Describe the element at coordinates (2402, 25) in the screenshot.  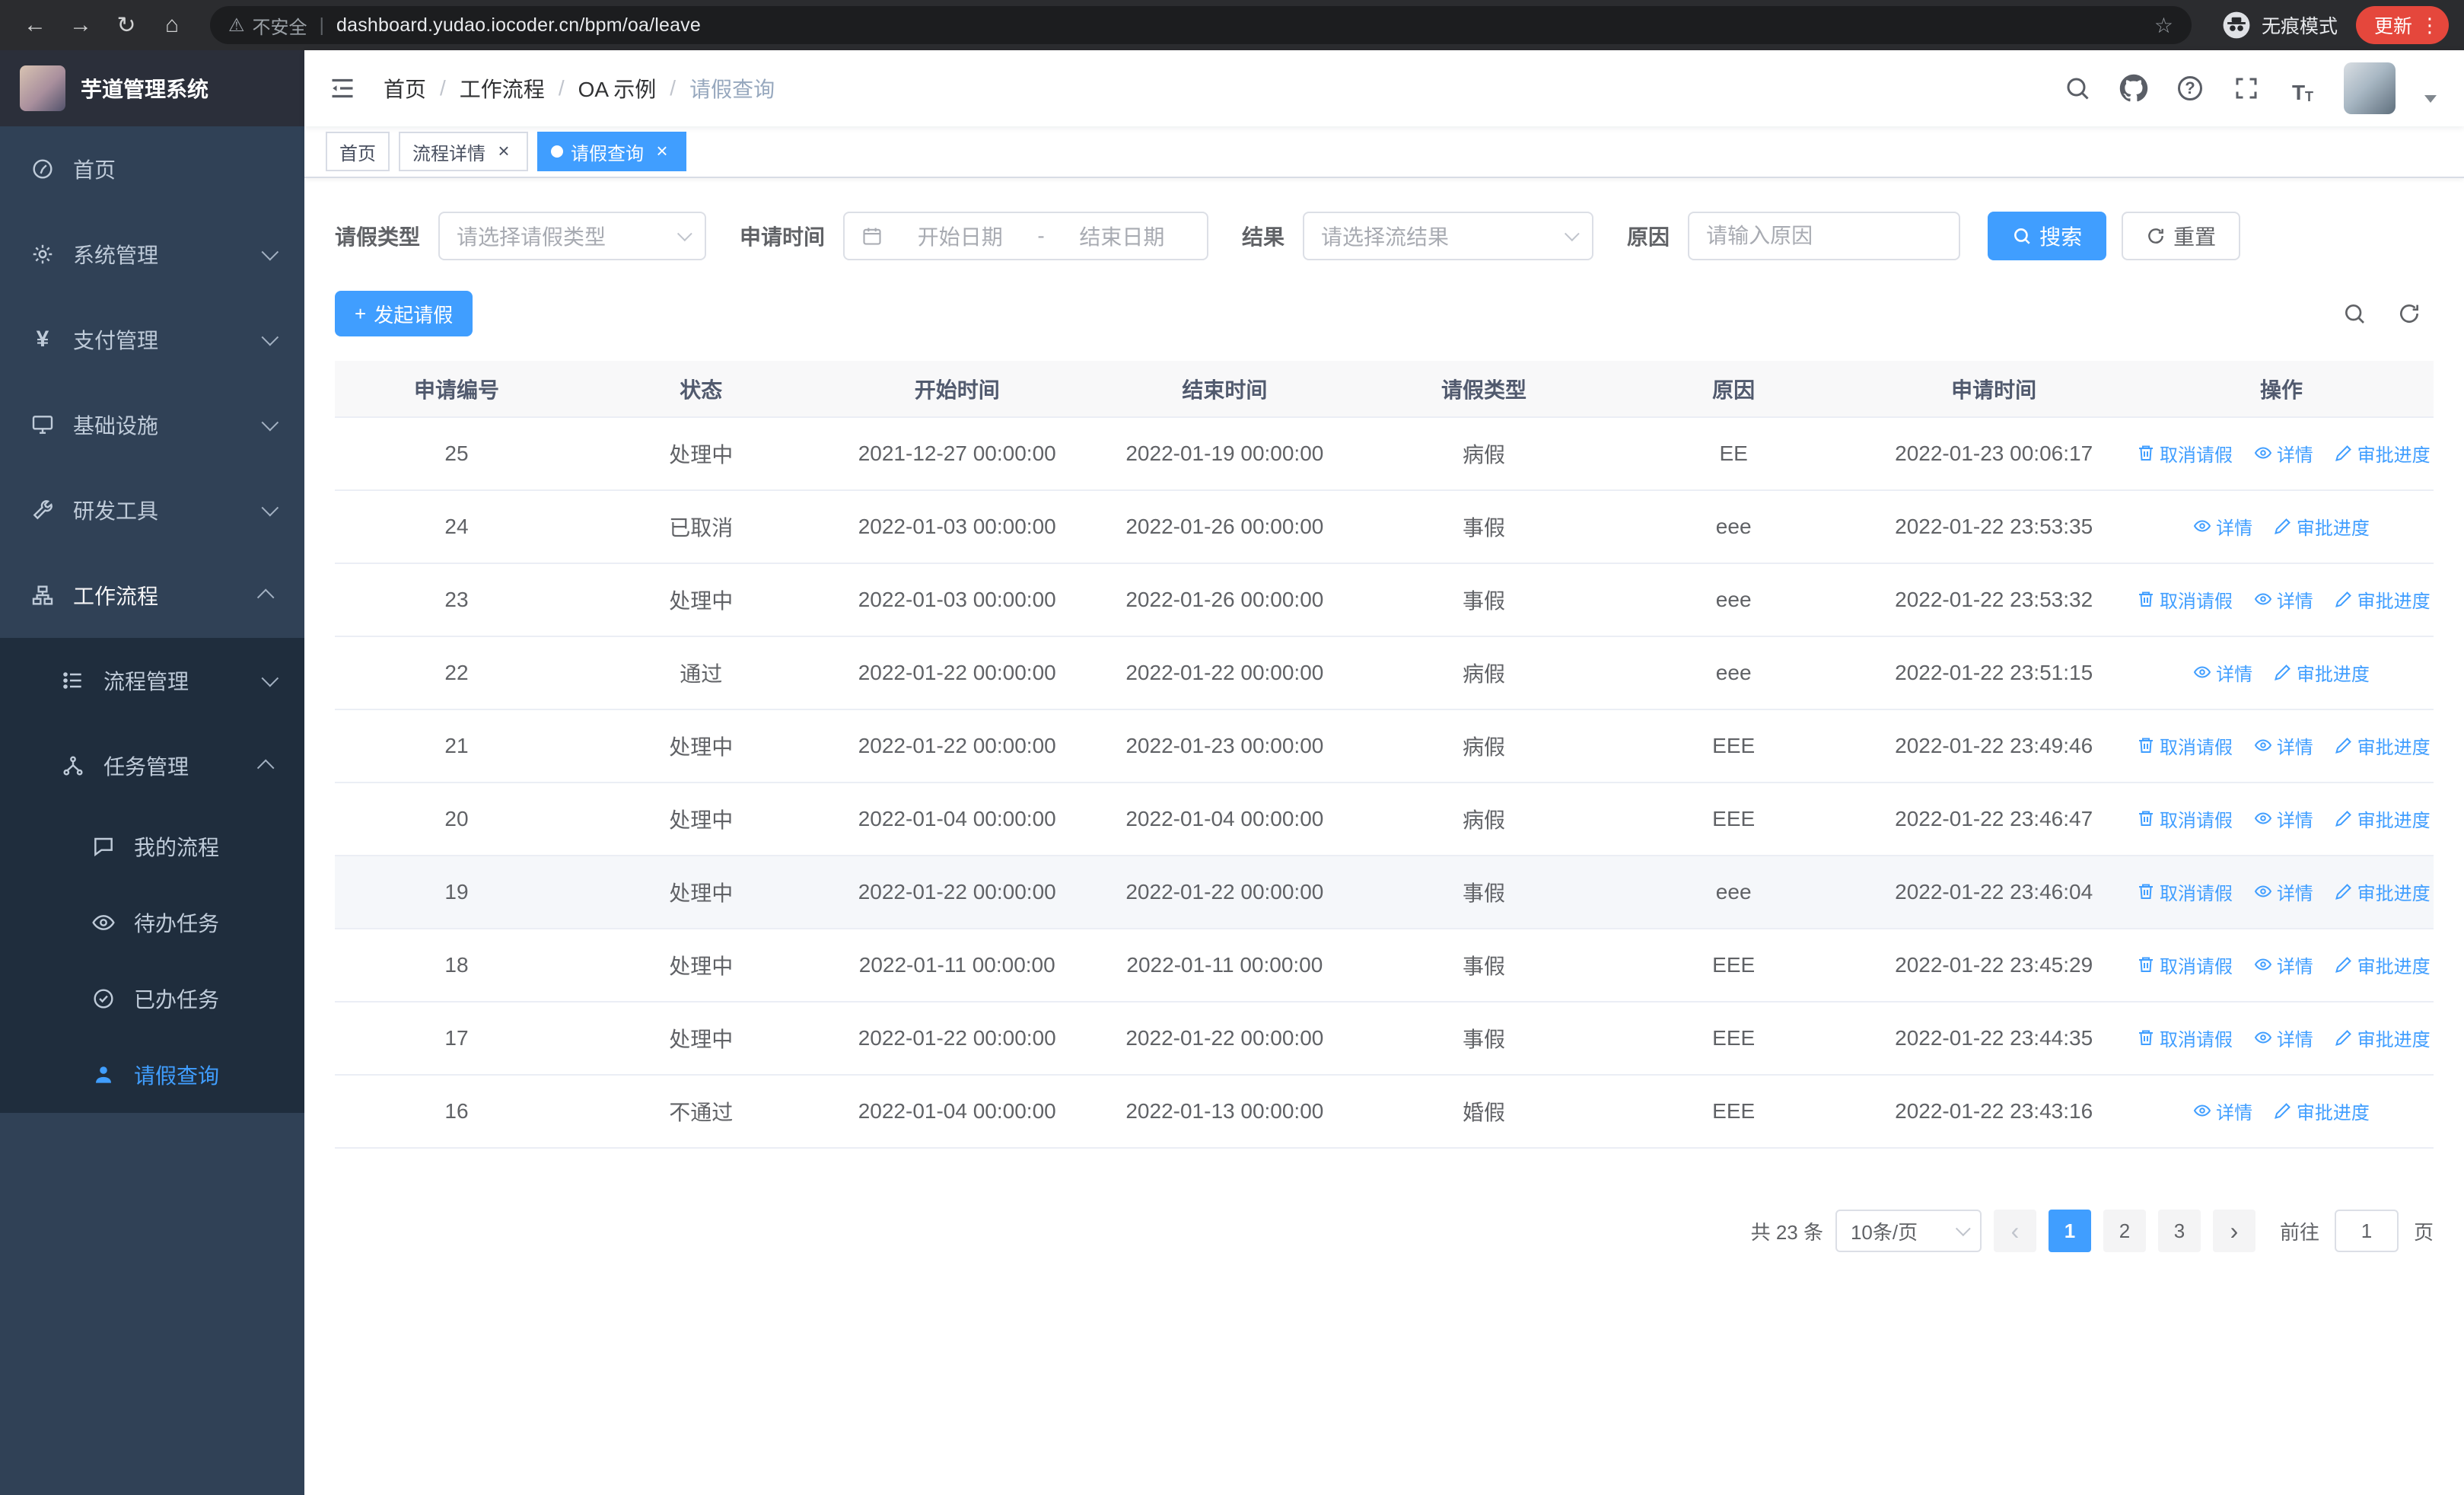
I see `browser-update-button: 更新 ⋮` at that location.